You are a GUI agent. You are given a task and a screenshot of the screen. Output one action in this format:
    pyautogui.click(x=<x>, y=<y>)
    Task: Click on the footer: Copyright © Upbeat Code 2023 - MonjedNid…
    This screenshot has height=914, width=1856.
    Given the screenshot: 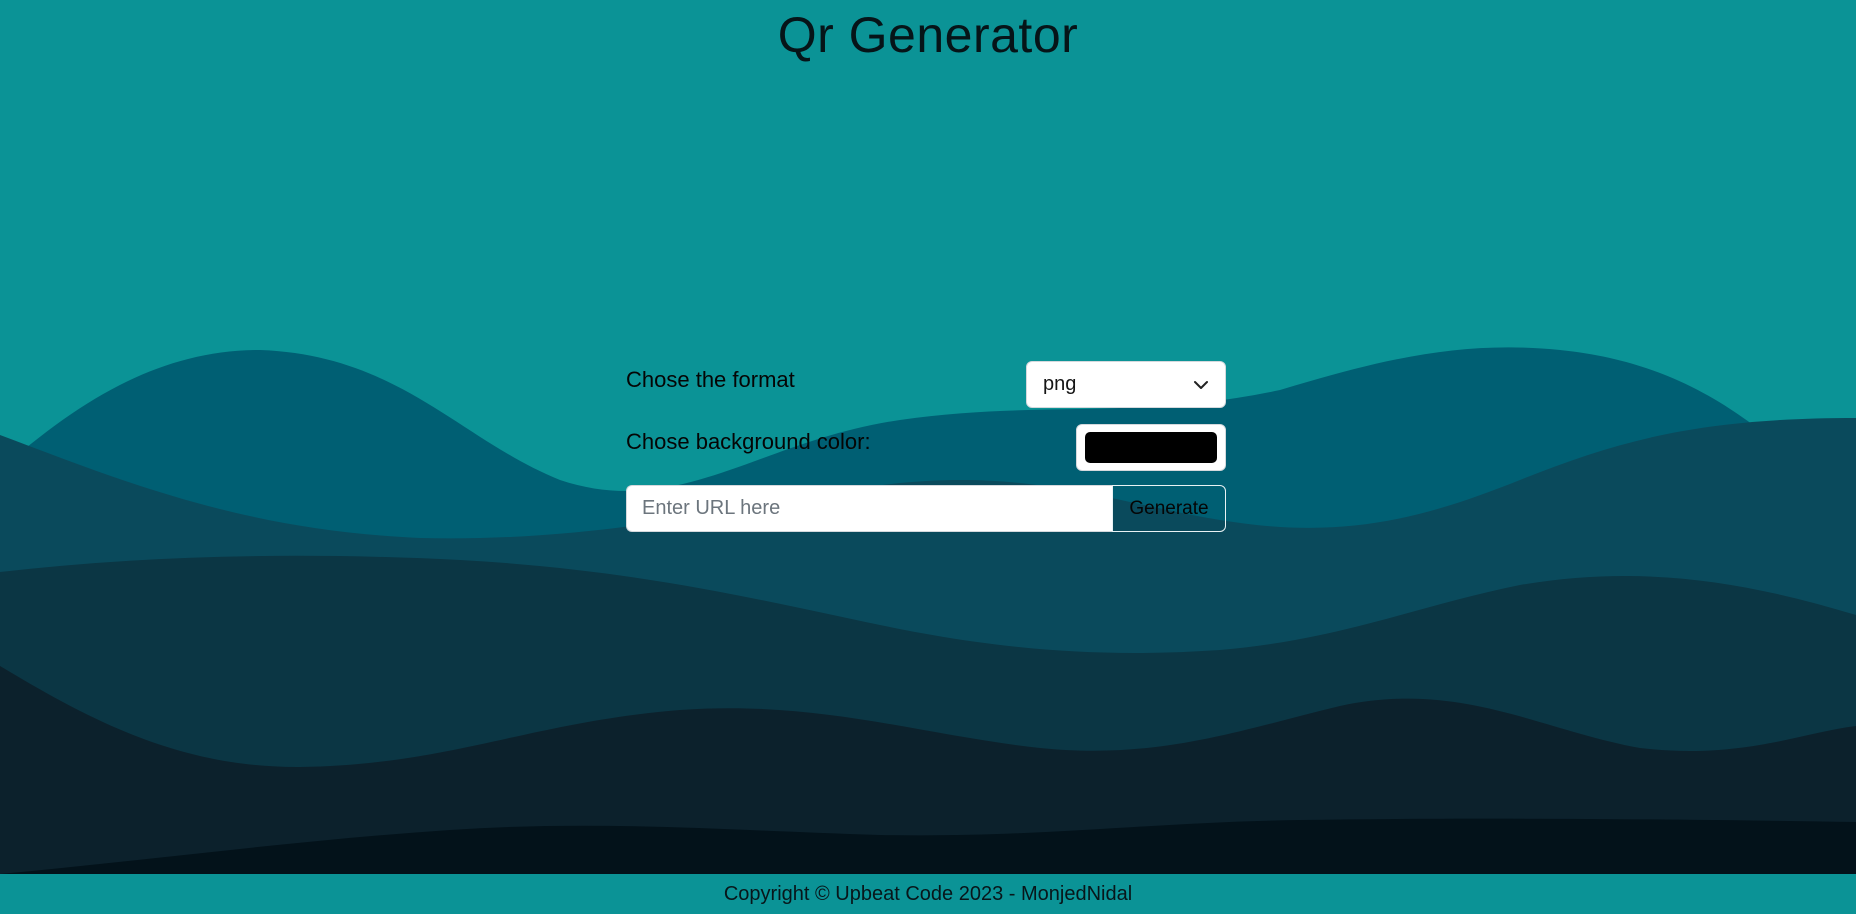 What is the action you would take?
    pyautogui.click(x=928, y=894)
    